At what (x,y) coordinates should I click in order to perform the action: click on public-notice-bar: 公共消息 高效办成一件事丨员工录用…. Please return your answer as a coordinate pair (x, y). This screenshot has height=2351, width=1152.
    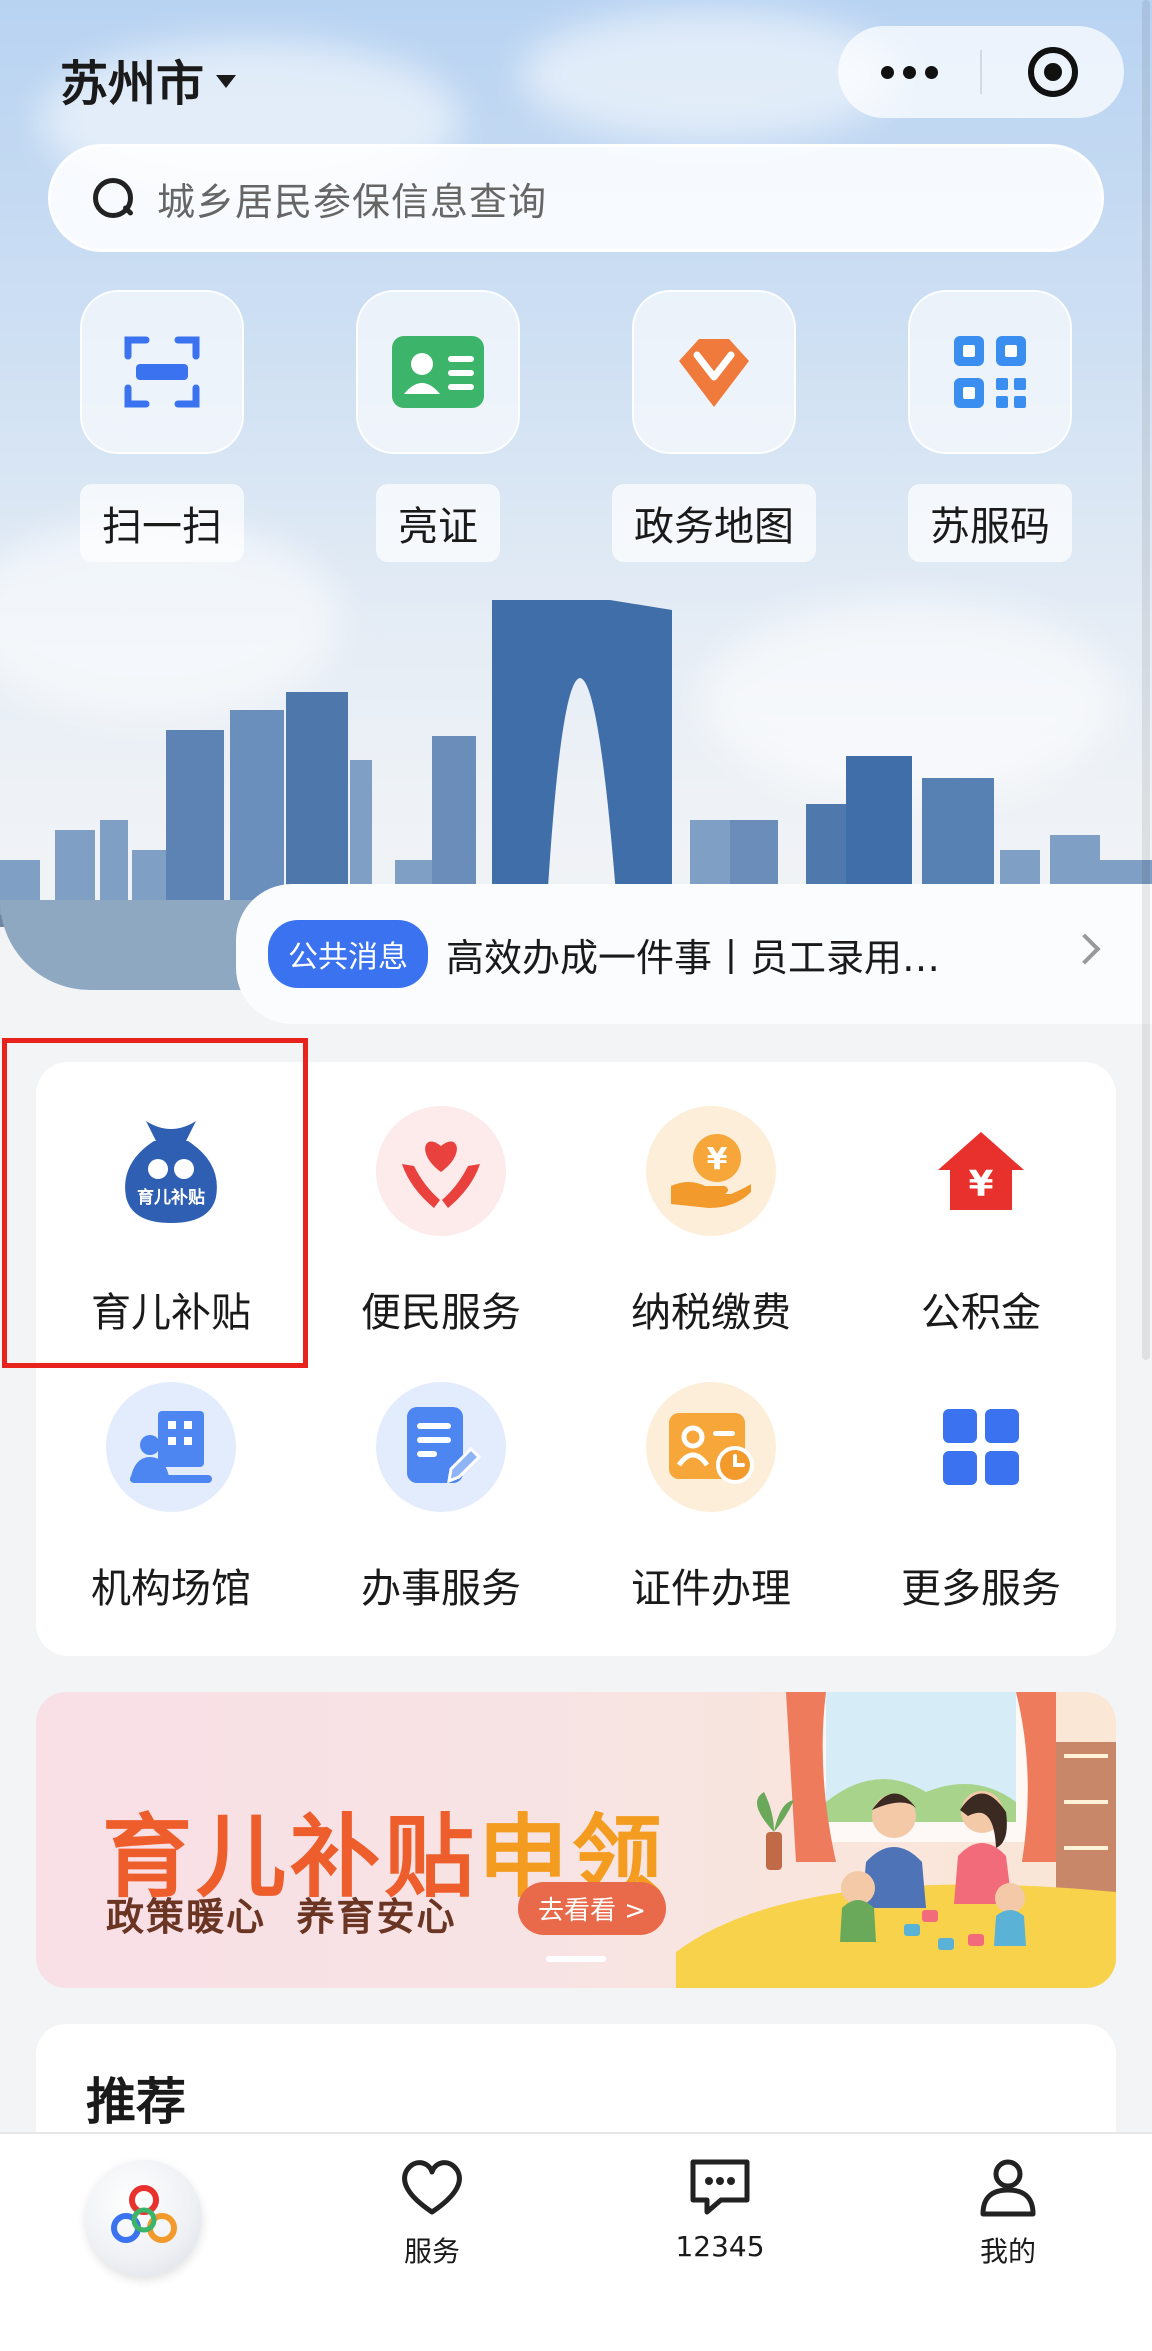
    Looking at the image, I should click on (694, 954).